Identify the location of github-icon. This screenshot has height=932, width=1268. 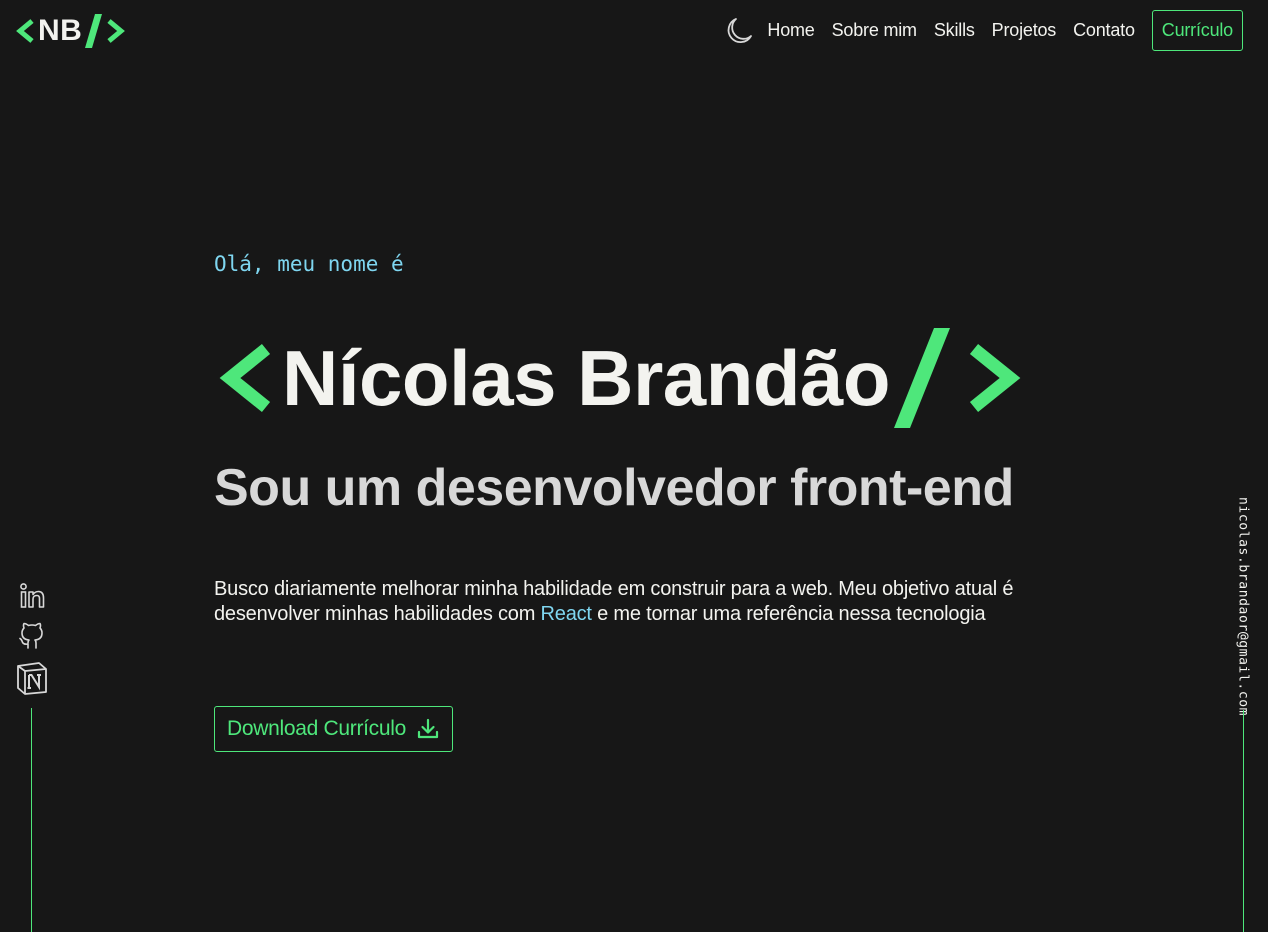
(31, 635).